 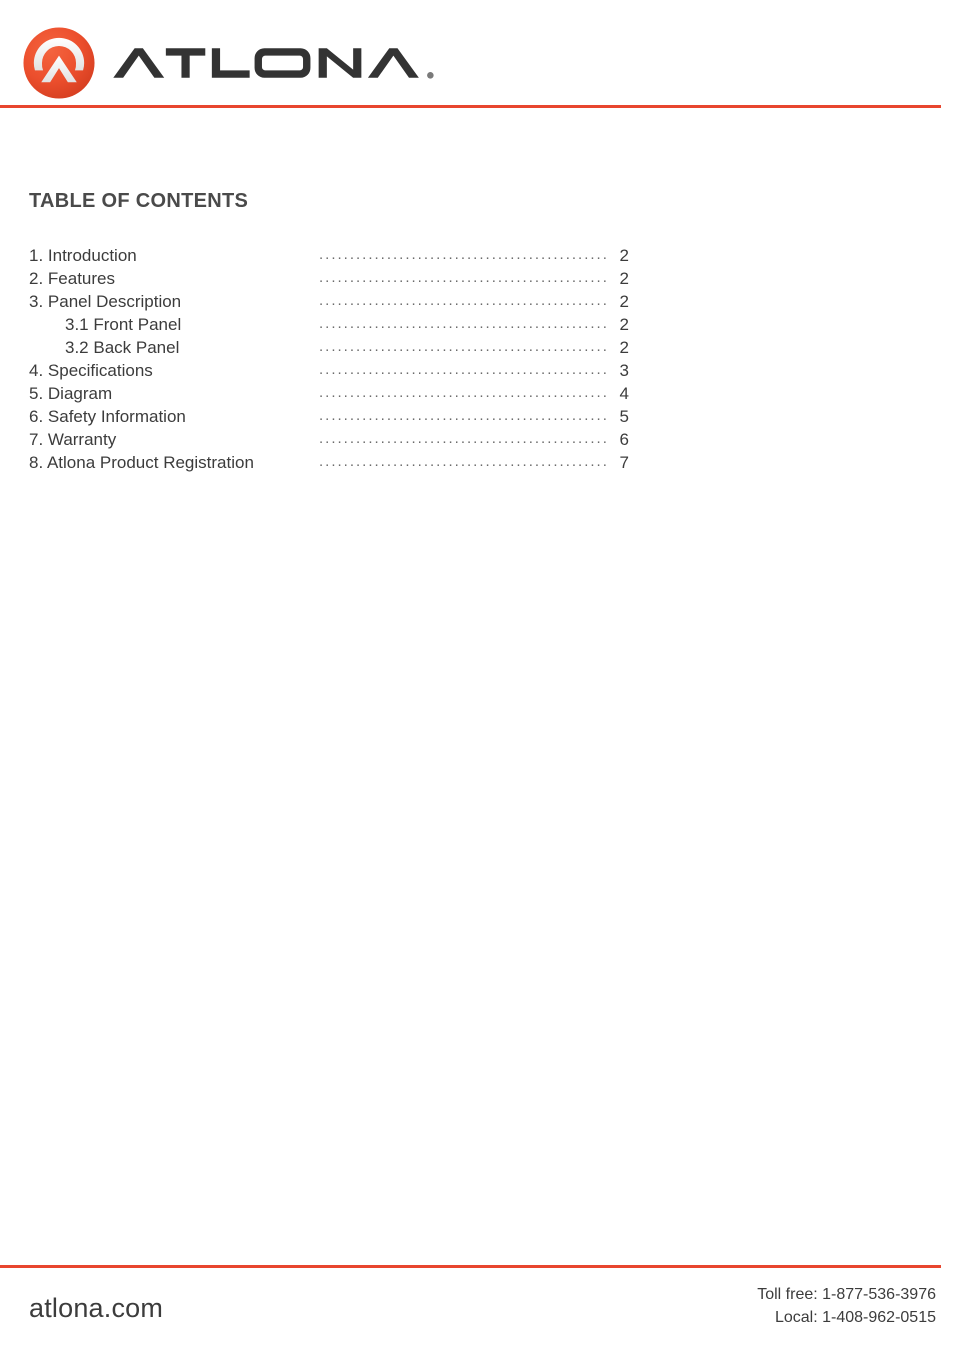 I want to click on toc-entry-label: 6. Safety Information, so click(x=107, y=416).